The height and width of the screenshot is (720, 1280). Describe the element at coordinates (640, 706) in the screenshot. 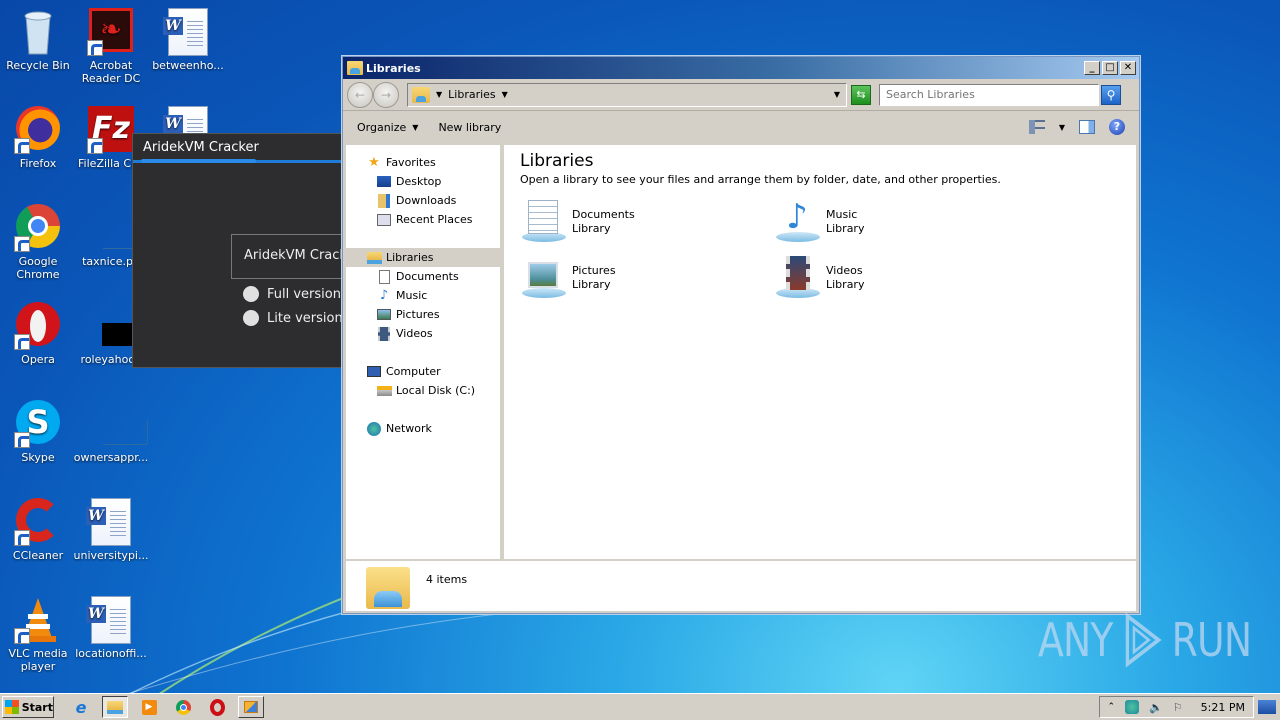

I see `taskbar: Start e ▶ ⌃ 🔈 ⚐ 5:21 PM` at that location.